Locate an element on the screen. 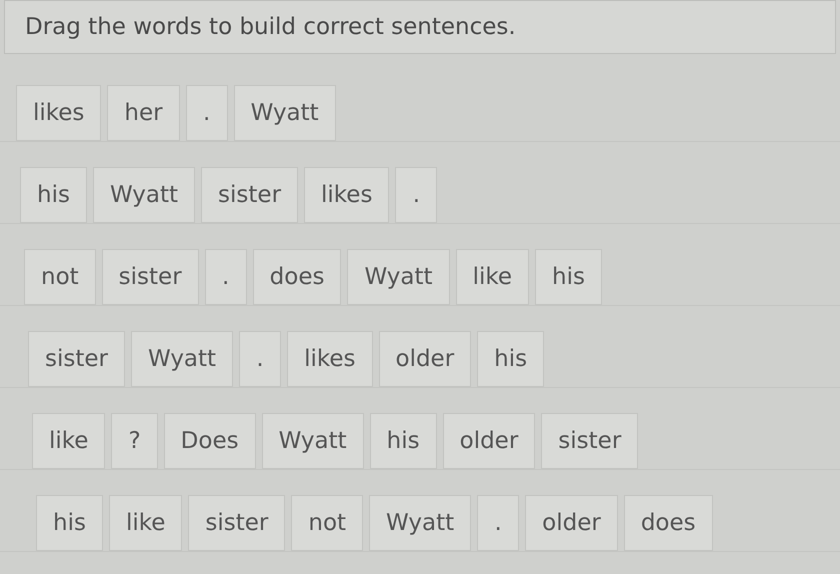 Image resolution: width=840 pixels, height=574 pixels. word-tile: Does is located at coordinates (210, 441).